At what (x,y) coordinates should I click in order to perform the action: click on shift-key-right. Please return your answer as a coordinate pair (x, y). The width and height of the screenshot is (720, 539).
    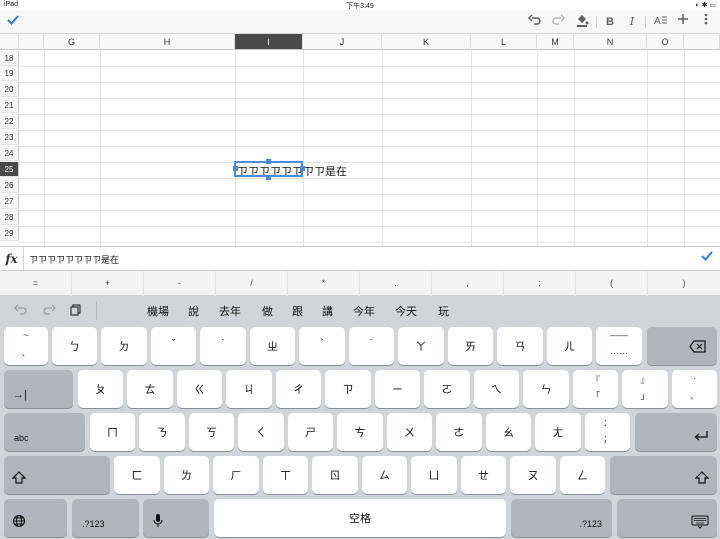
    Looking at the image, I should click on (663, 475).